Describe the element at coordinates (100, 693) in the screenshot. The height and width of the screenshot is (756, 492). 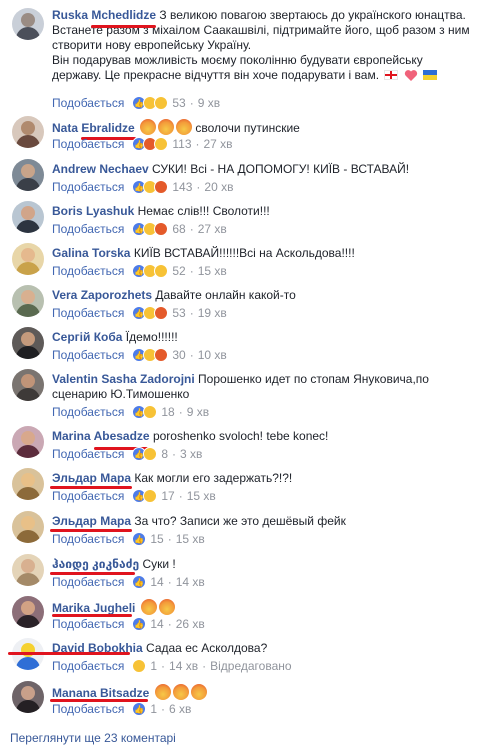
I see `comment-author: Manana Bitsadze` at that location.